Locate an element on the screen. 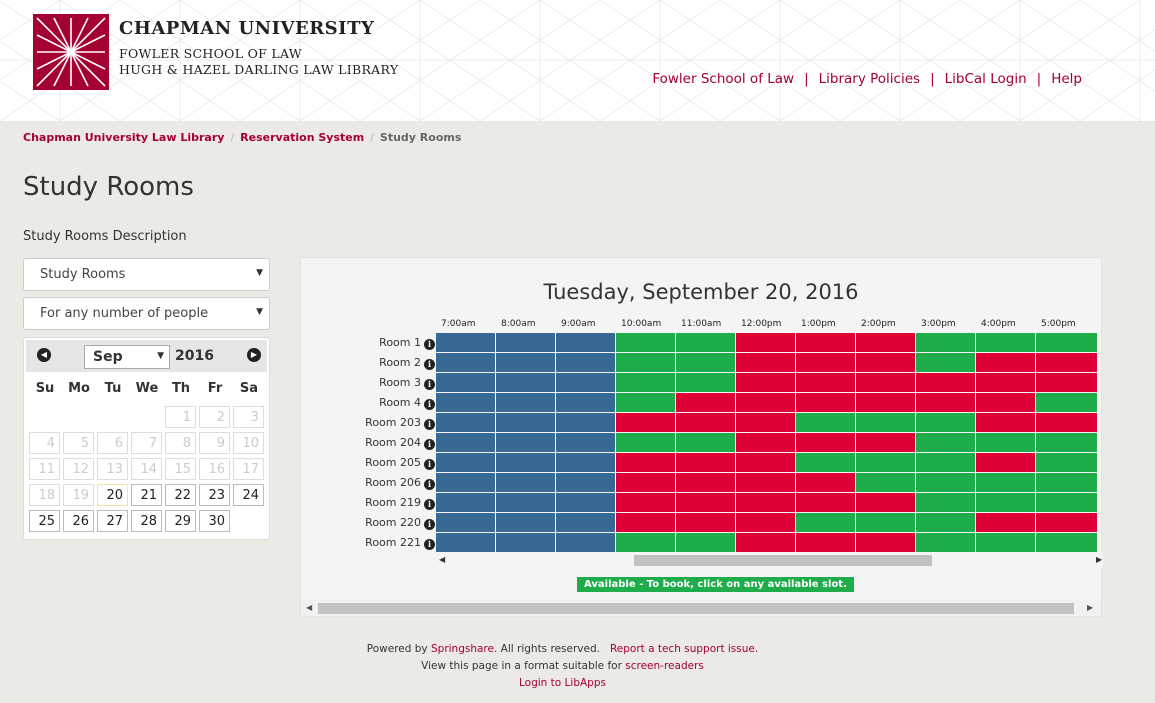 This screenshot has width=1155, height=703. room-label: Room 4i is located at coordinates (394, 403).